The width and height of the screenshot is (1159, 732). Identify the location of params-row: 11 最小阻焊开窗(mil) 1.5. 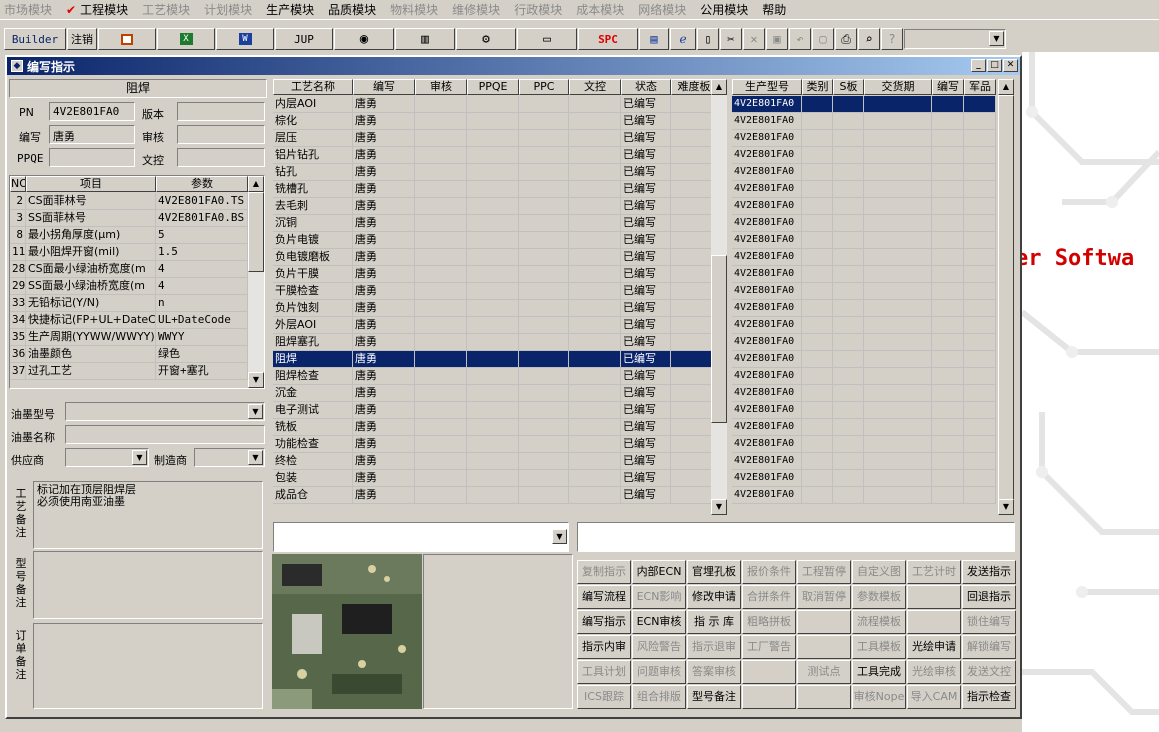
(129, 252).